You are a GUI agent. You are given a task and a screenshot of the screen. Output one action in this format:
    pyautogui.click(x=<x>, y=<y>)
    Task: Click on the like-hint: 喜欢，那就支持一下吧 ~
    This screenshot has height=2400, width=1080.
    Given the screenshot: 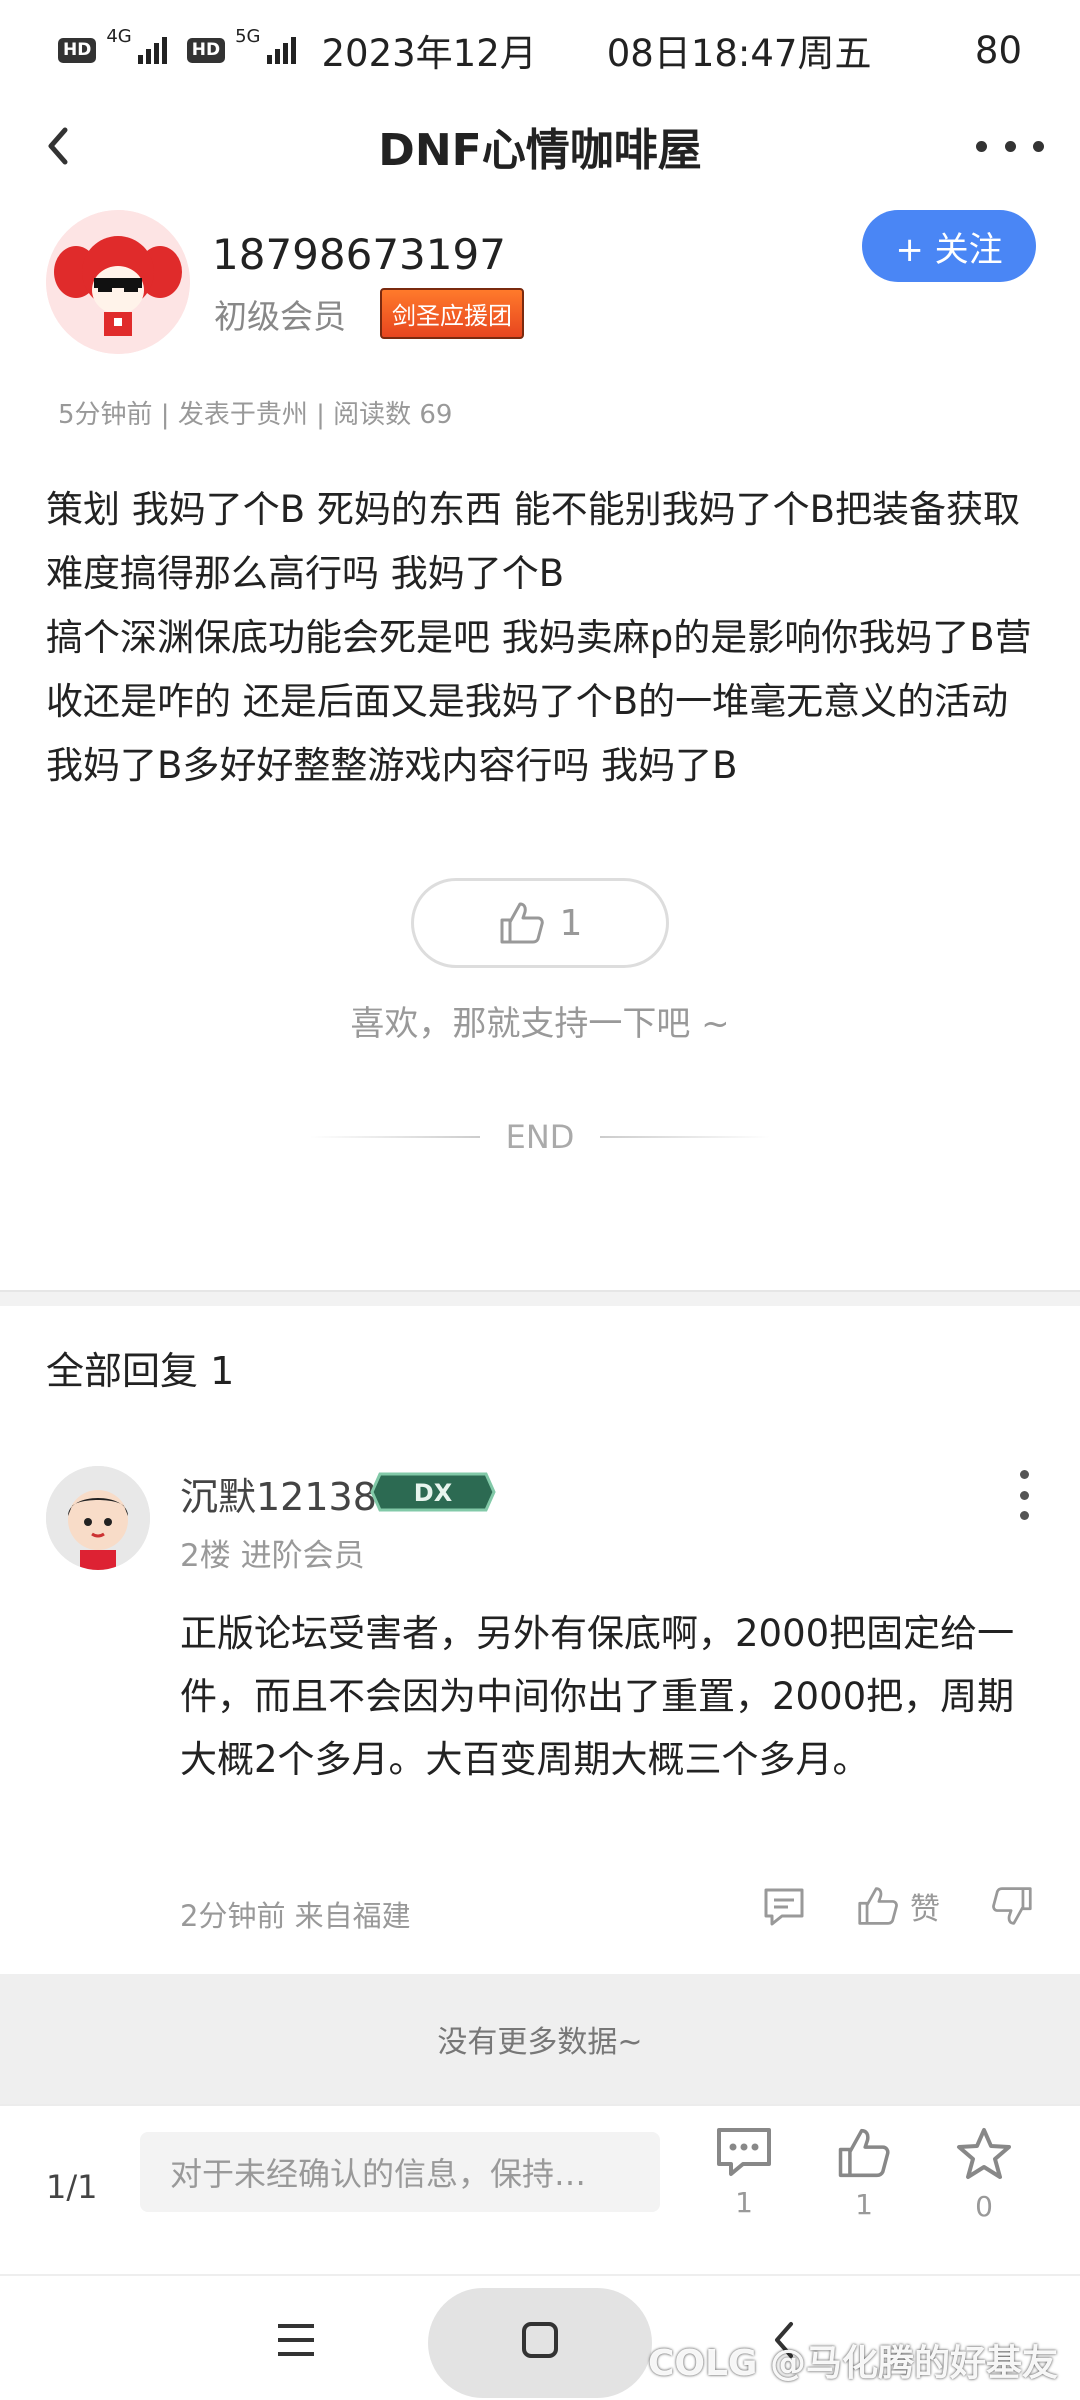 What is the action you would take?
    pyautogui.click(x=540, y=1024)
    